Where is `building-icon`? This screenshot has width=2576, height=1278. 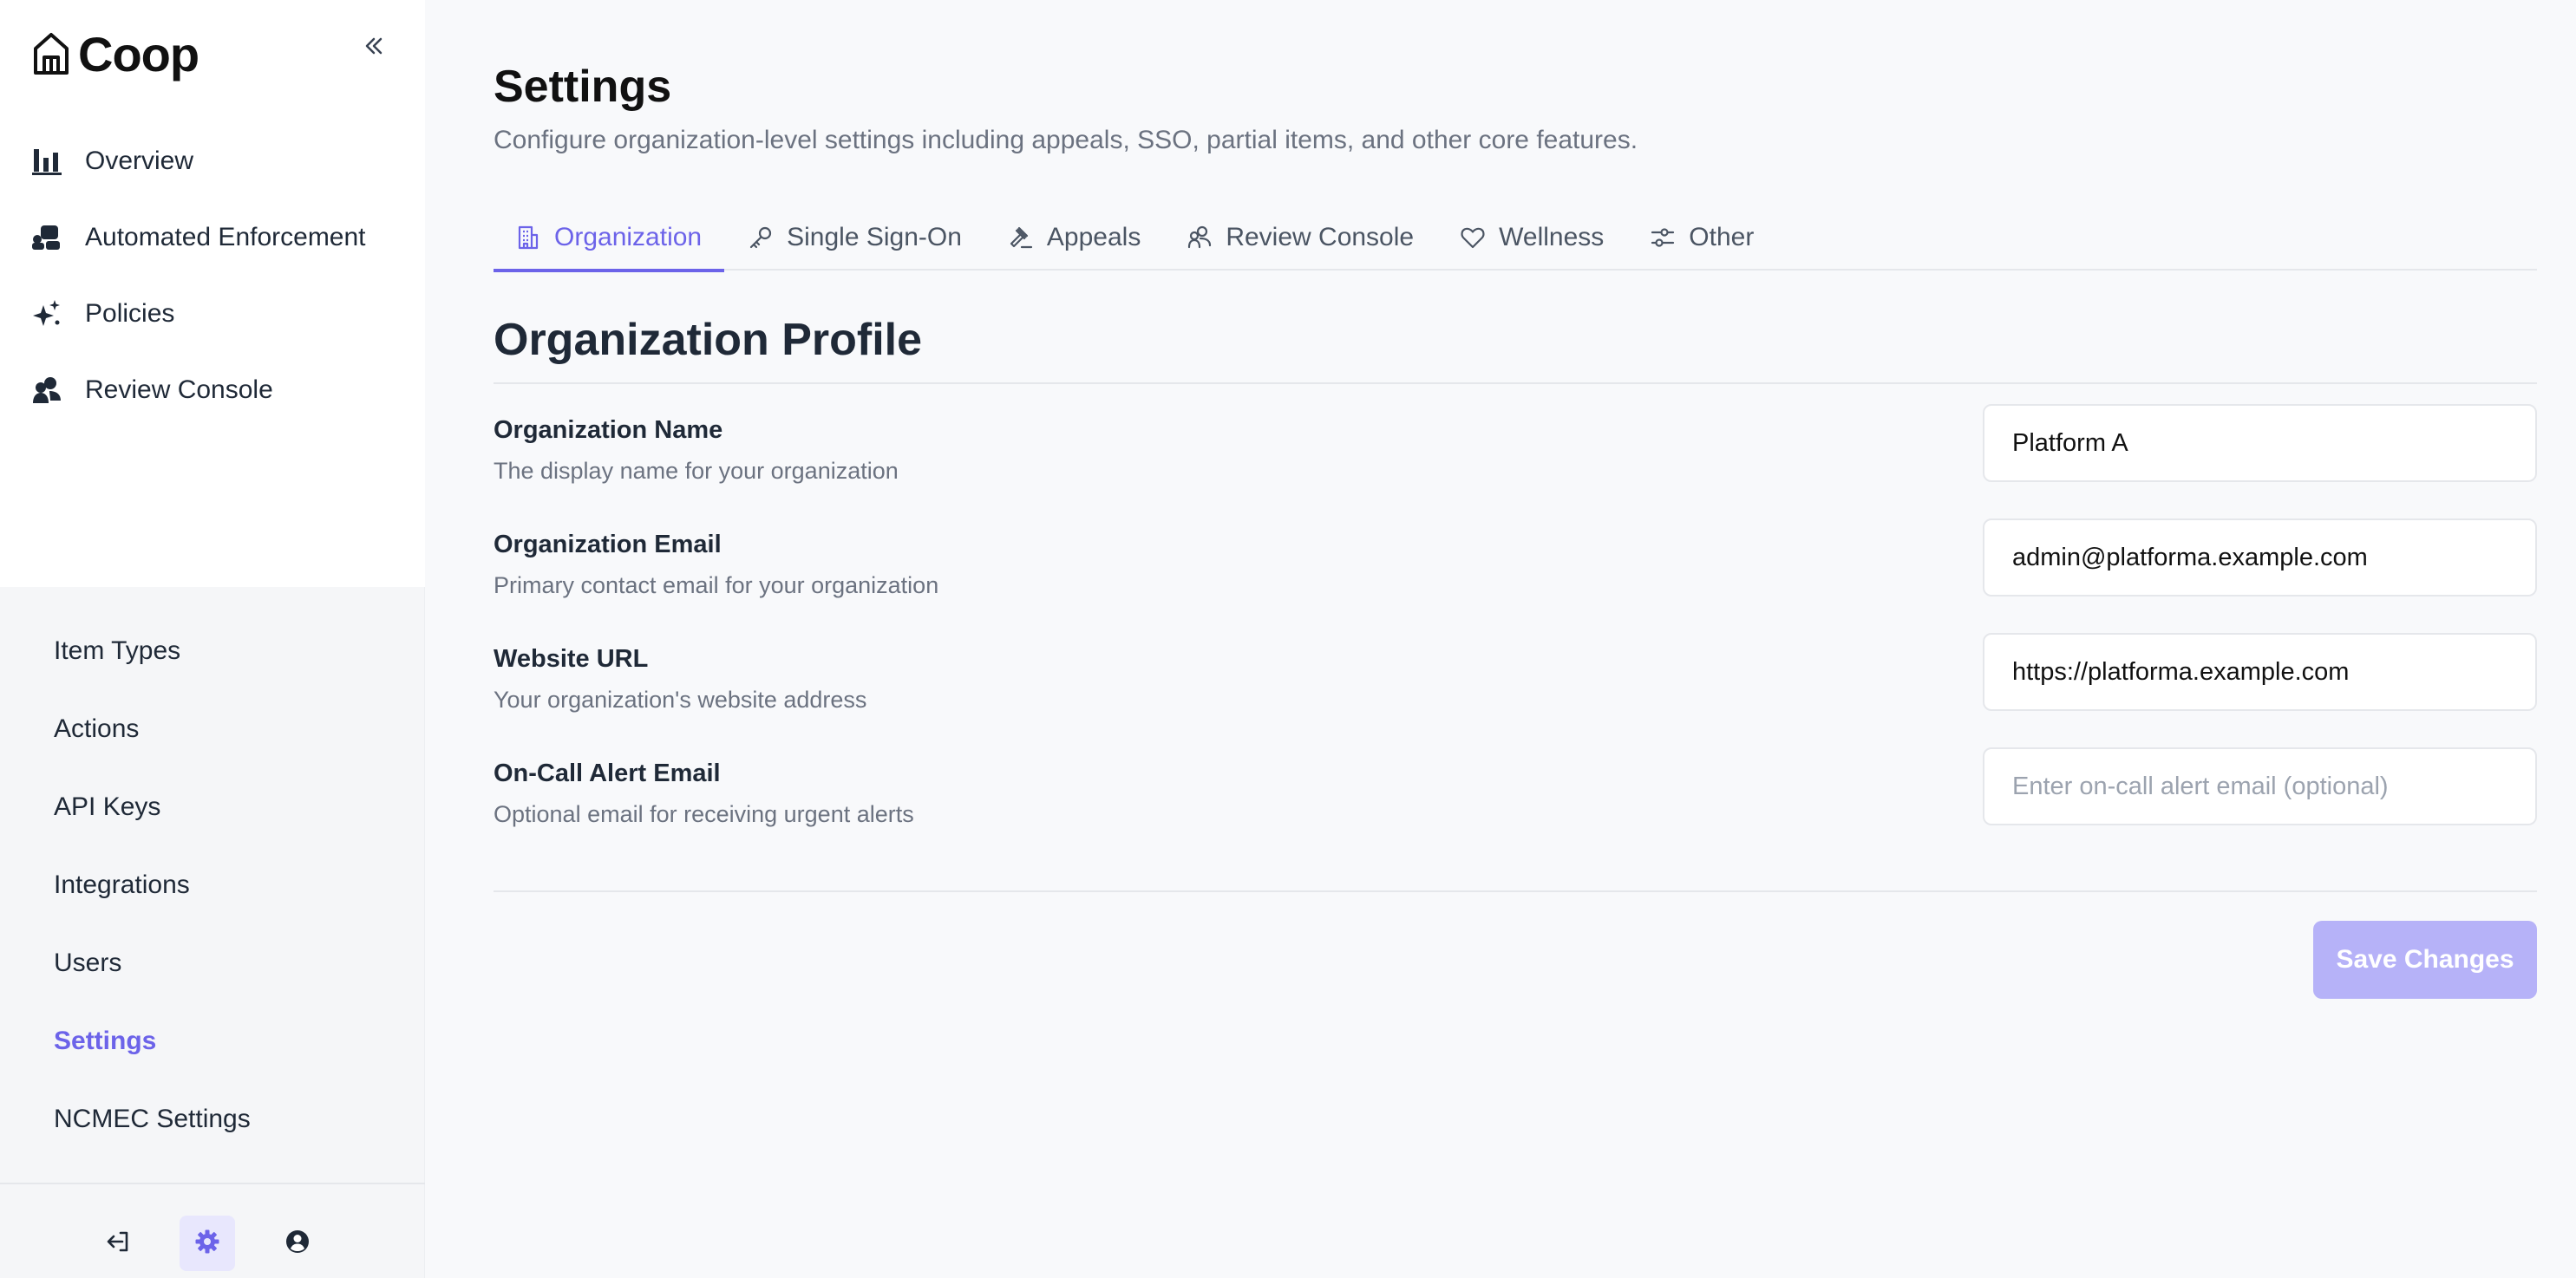 building-icon is located at coordinates (528, 238).